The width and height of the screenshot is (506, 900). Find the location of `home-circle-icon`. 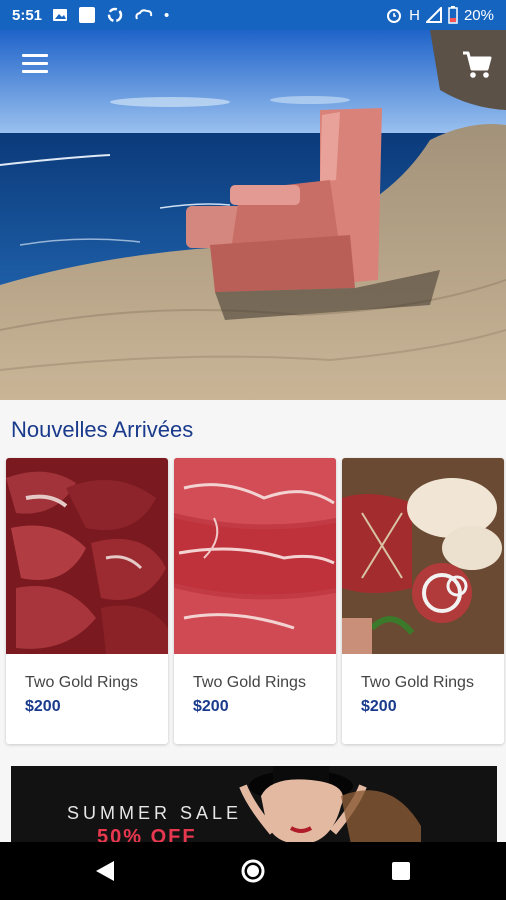

home-circle-icon is located at coordinates (253, 871).